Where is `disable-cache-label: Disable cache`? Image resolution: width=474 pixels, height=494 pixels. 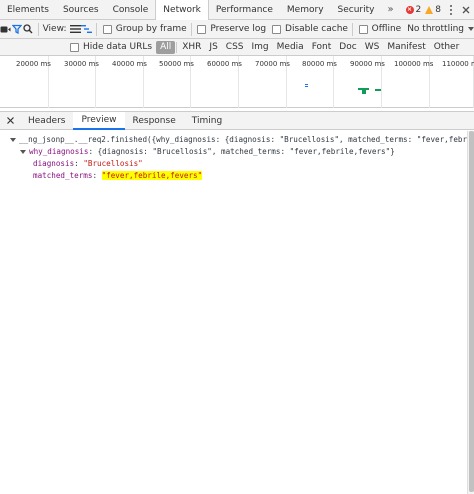
disable-cache-label: Disable cache is located at coordinates (316, 29).